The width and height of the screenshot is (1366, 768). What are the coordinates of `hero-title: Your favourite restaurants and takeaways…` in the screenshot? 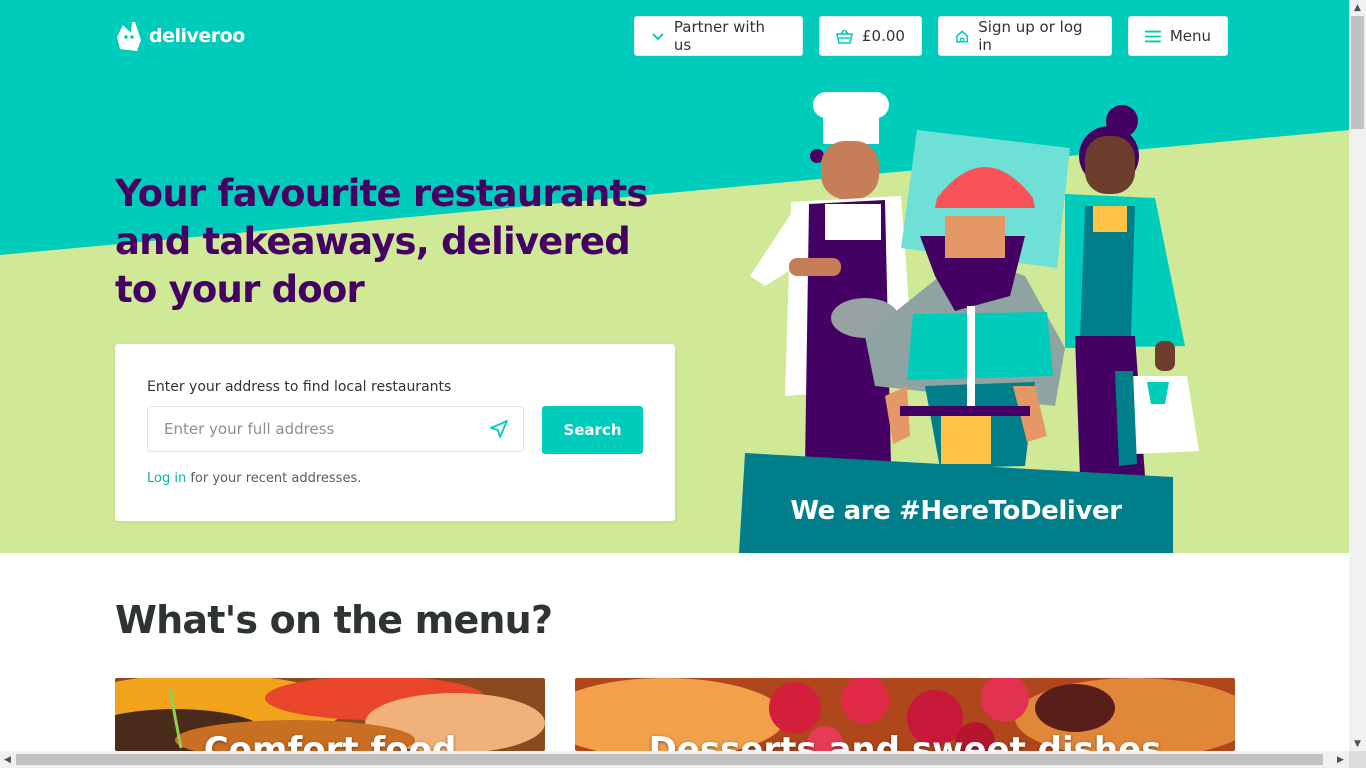 It's located at (381, 241).